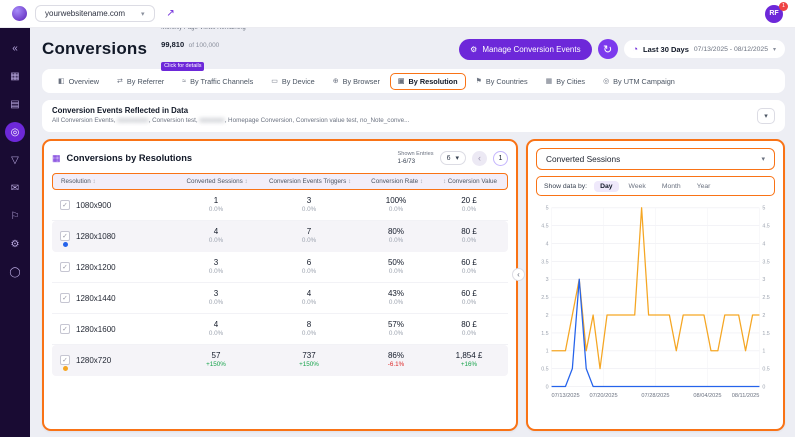  What do you see at coordinates (15, 48) in the screenshot?
I see `sidebar-item-collapse-sidebar: «` at bounding box center [15, 48].